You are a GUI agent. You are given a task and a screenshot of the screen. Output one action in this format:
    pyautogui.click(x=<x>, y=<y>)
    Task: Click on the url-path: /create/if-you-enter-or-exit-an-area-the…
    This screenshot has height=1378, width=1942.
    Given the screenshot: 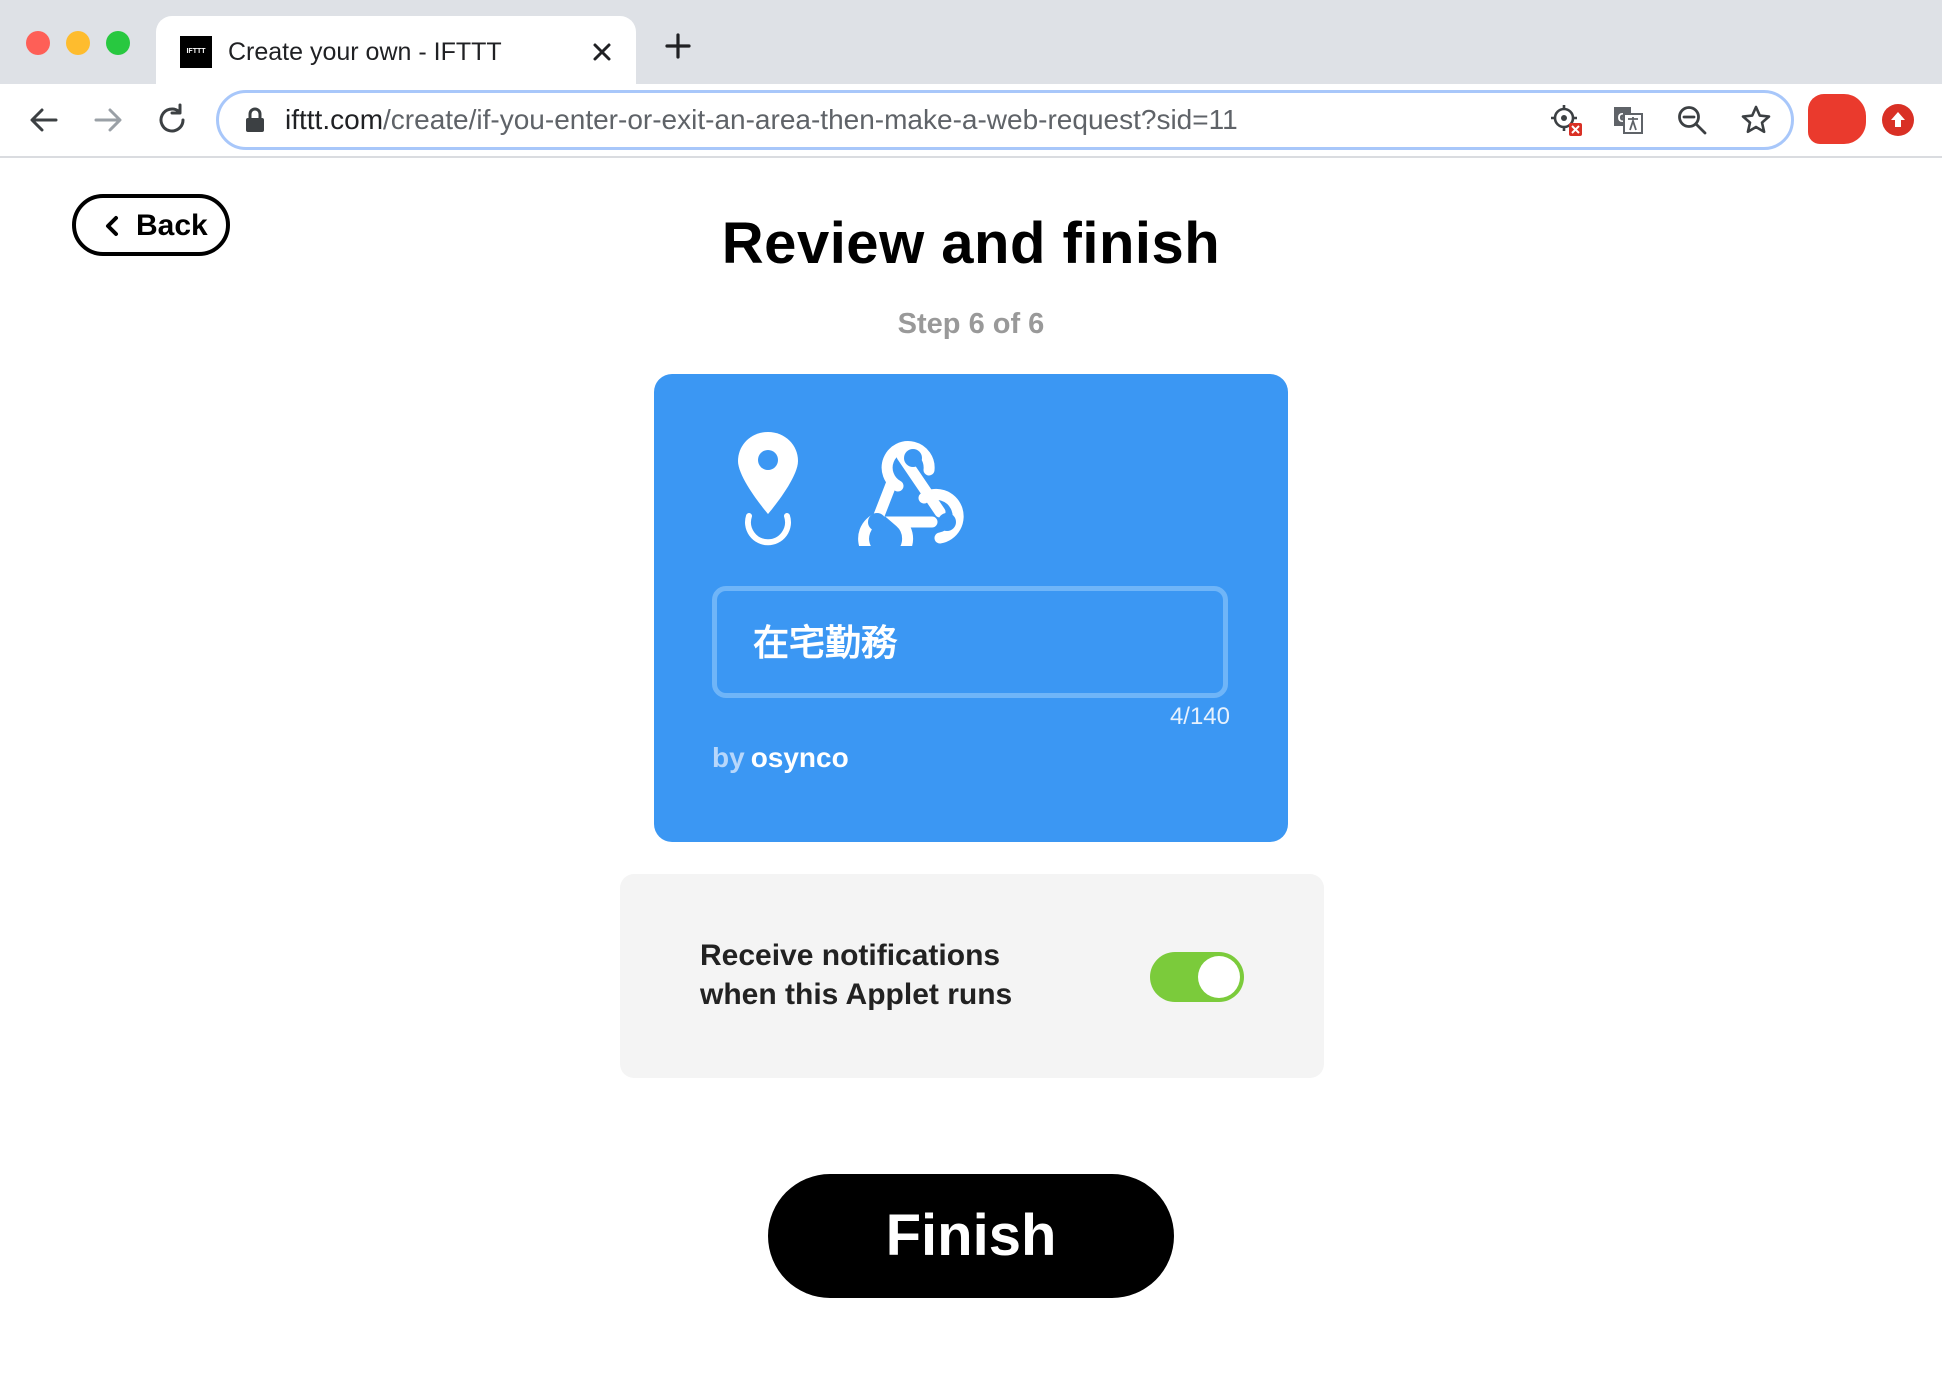 What is the action you would take?
    pyautogui.click(x=810, y=119)
    